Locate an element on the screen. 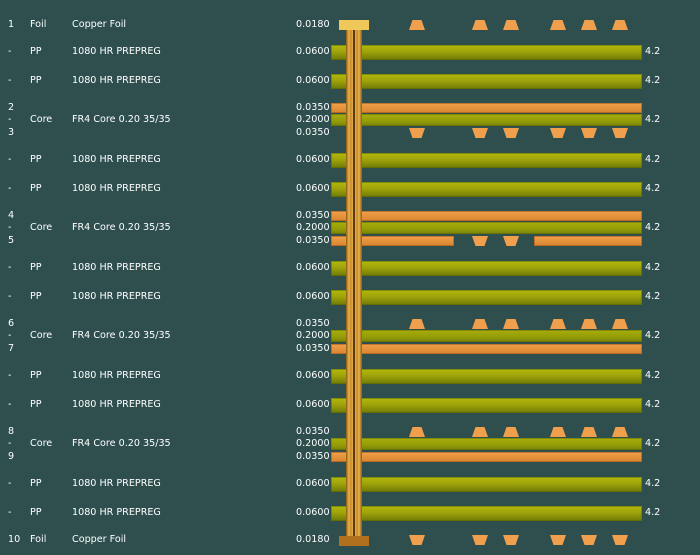 Image resolution: width=700 pixels, height=555 pixels. layer-number: 6 is located at coordinates (11, 323).